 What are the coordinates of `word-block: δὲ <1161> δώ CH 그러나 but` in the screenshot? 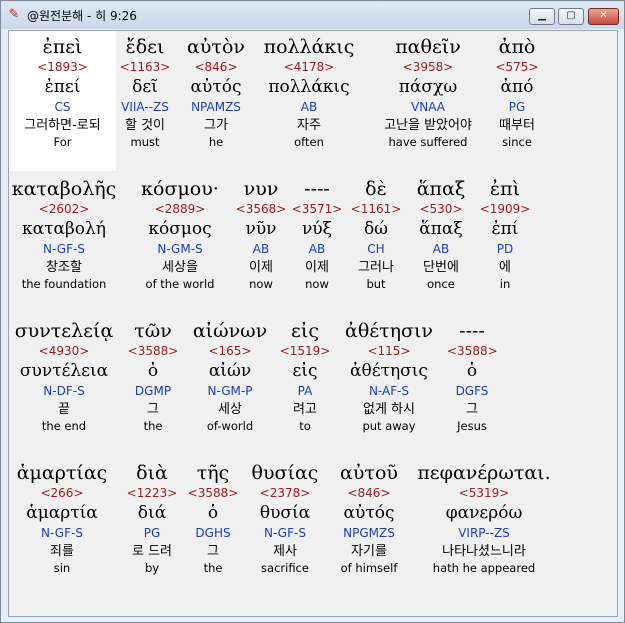 It's located at (376, 234).